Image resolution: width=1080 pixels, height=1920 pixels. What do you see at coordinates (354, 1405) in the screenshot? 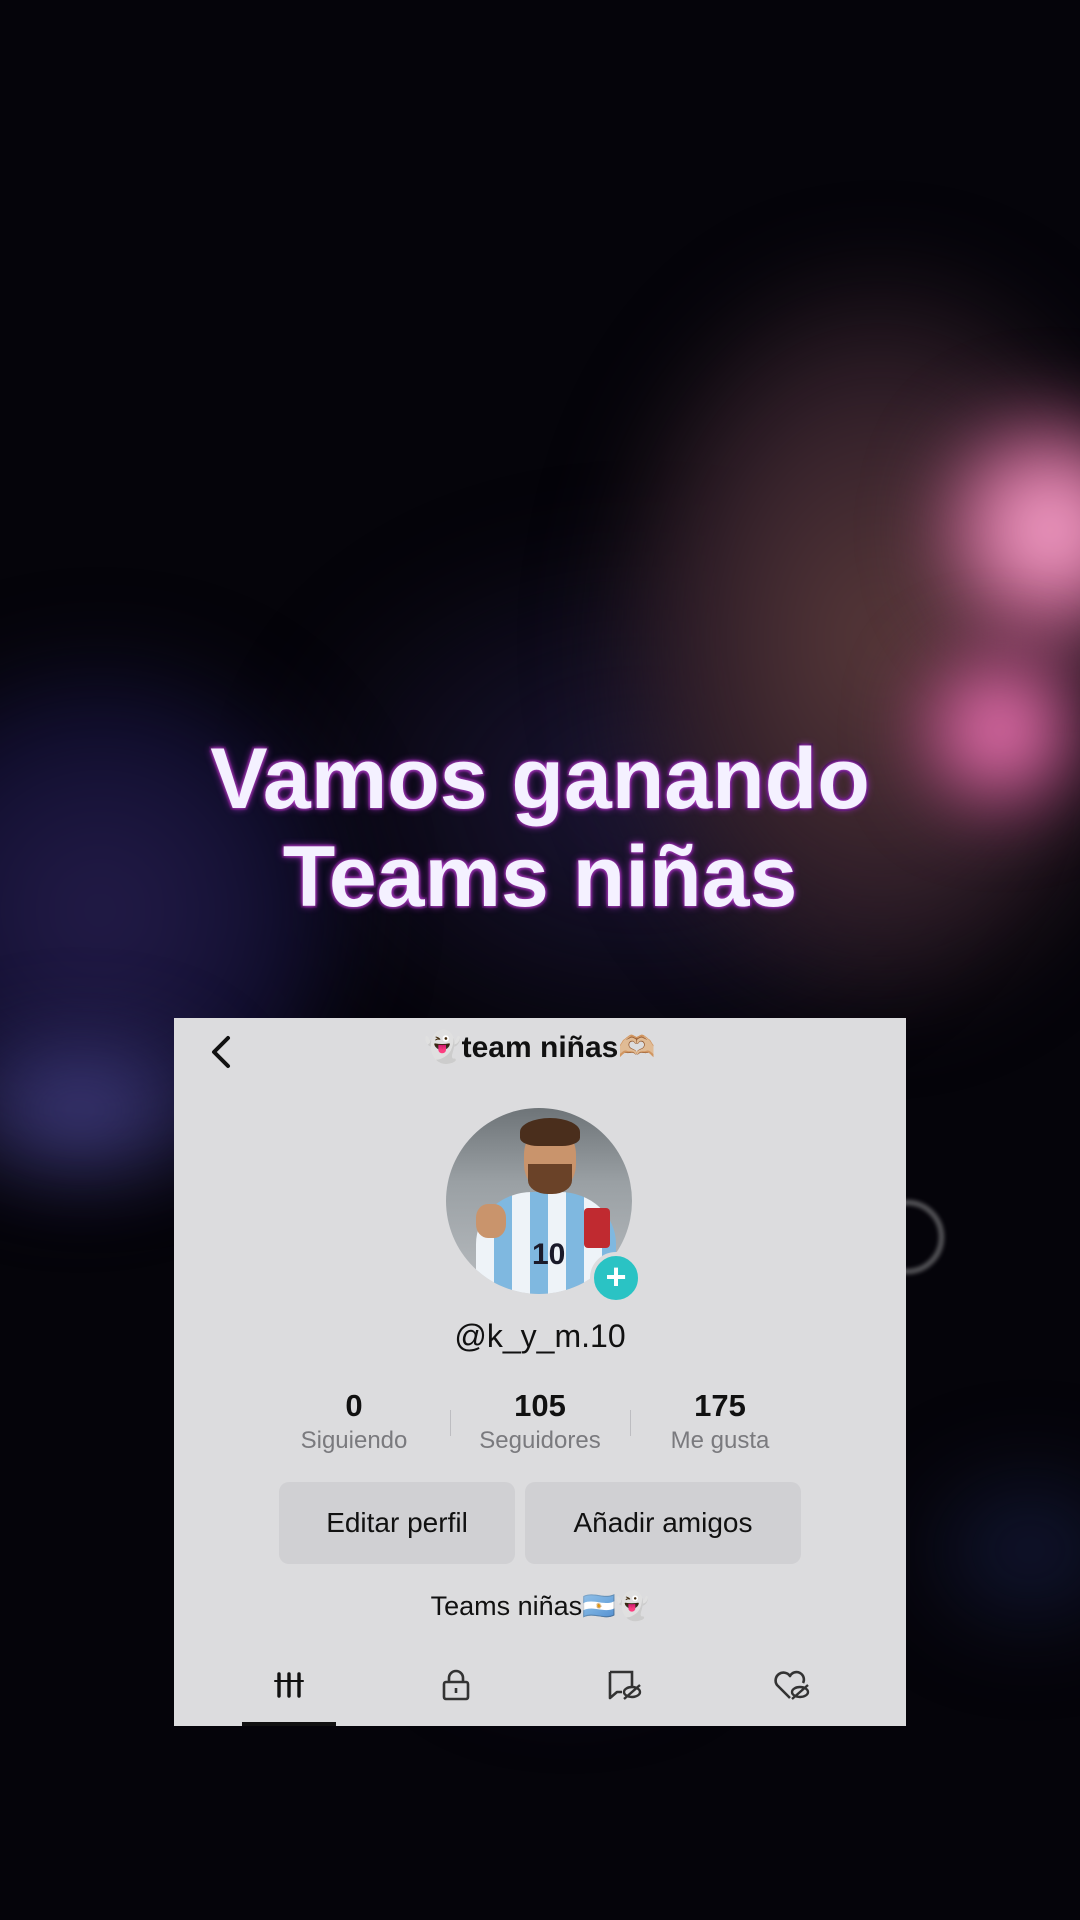
I see `stat-value: 0` at bounding box center [354, 1405].